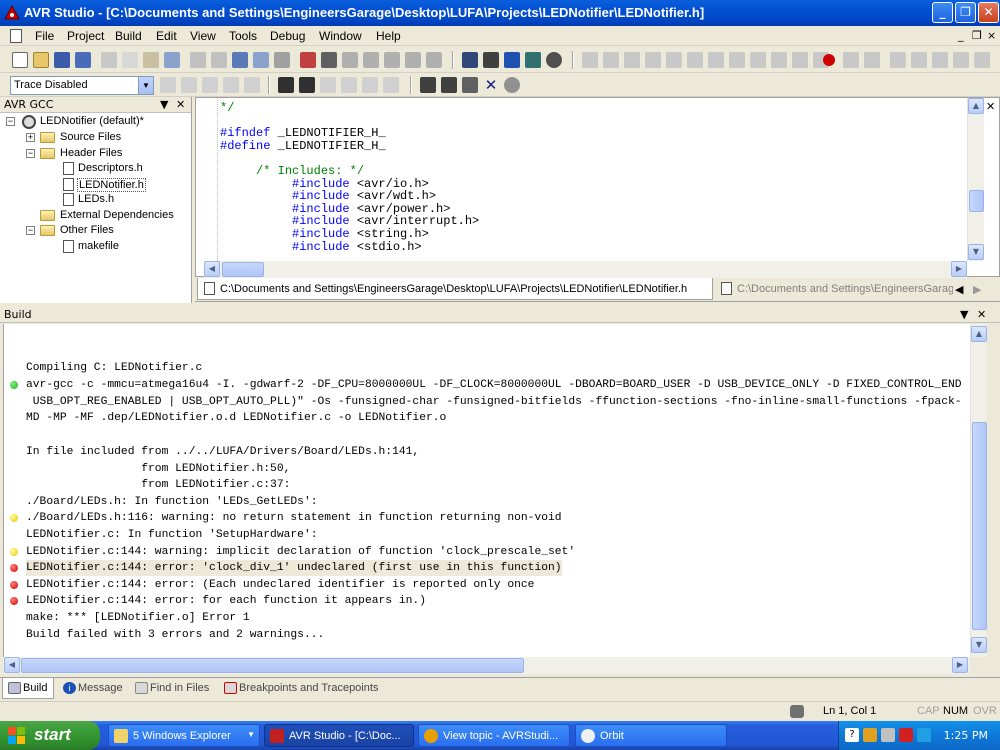  What do you see at coordinates (449, 85) in the screenshot?
I see `film-play-icon` at bounding box center [449, 85].